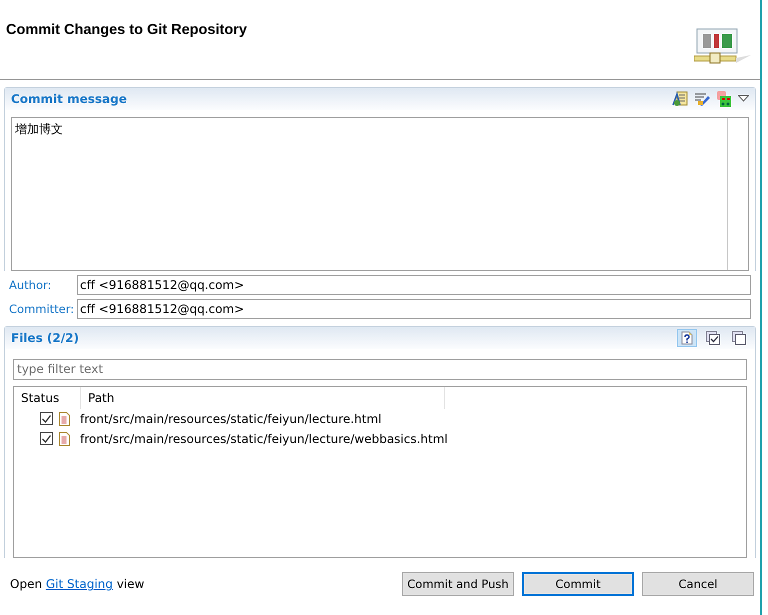  What do you see at coordinates (30, 285) in the screenshot?
I see `field-label: Author:` at bounding box center [30, 285].